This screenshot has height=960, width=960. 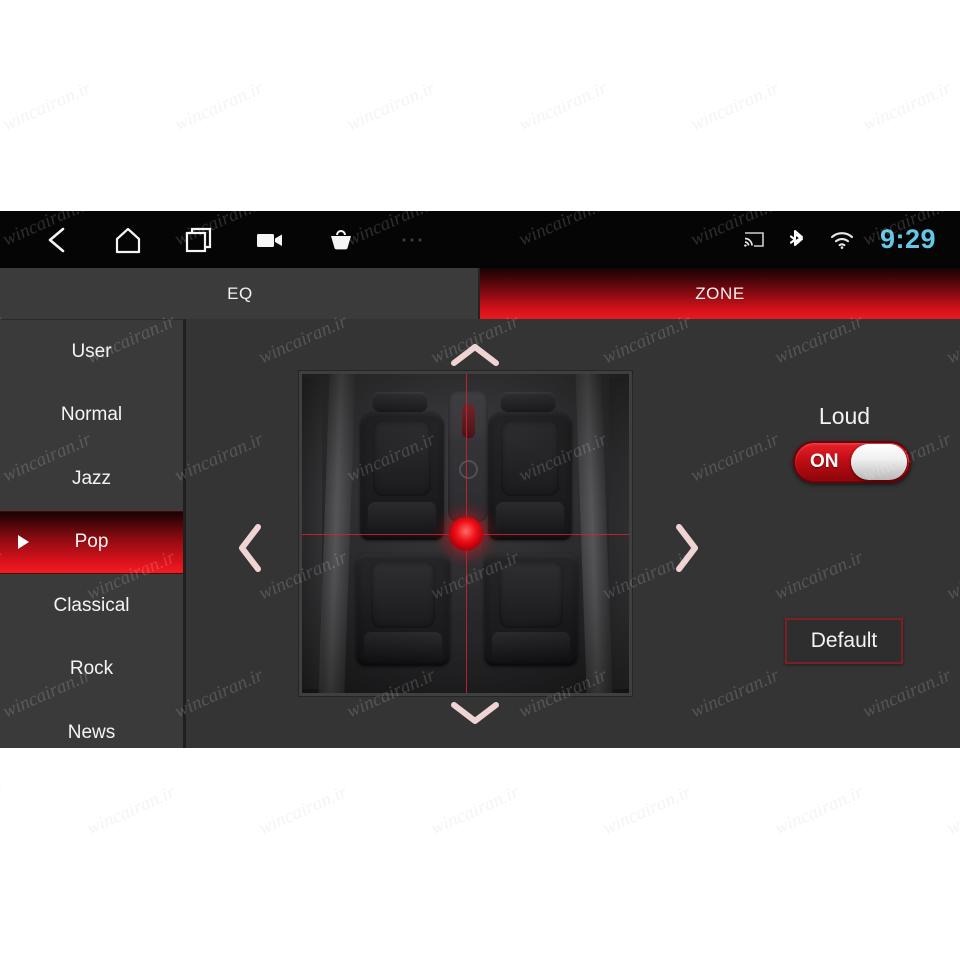 I want to click on preset-item-news: News, so click(x=91, y=724).